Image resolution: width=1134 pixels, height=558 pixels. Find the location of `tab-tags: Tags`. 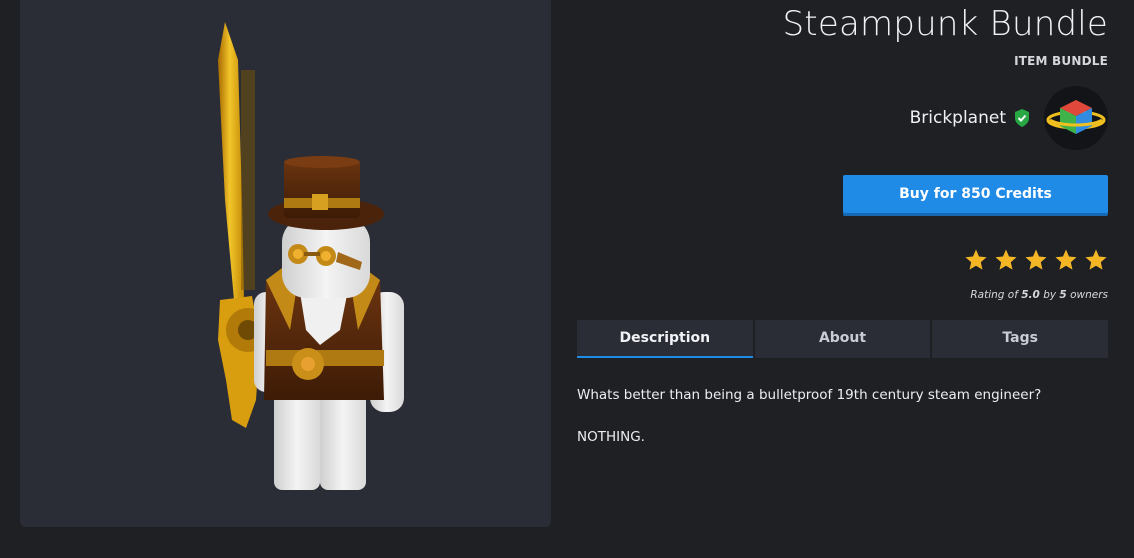

tab-tags: Tags is located at coordinates (1020, 339).